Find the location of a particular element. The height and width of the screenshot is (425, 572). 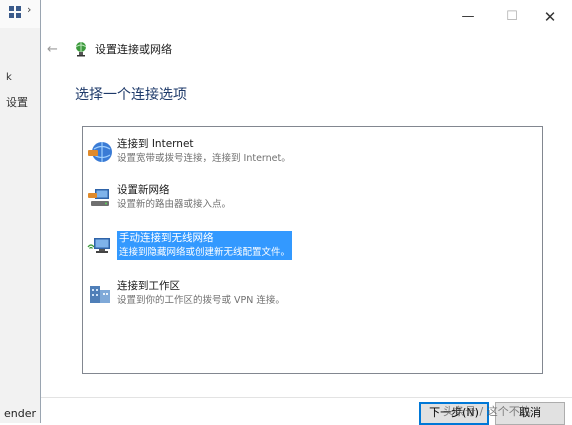

background-window: › k 设置 ender I is located at coordinates (21, 211).